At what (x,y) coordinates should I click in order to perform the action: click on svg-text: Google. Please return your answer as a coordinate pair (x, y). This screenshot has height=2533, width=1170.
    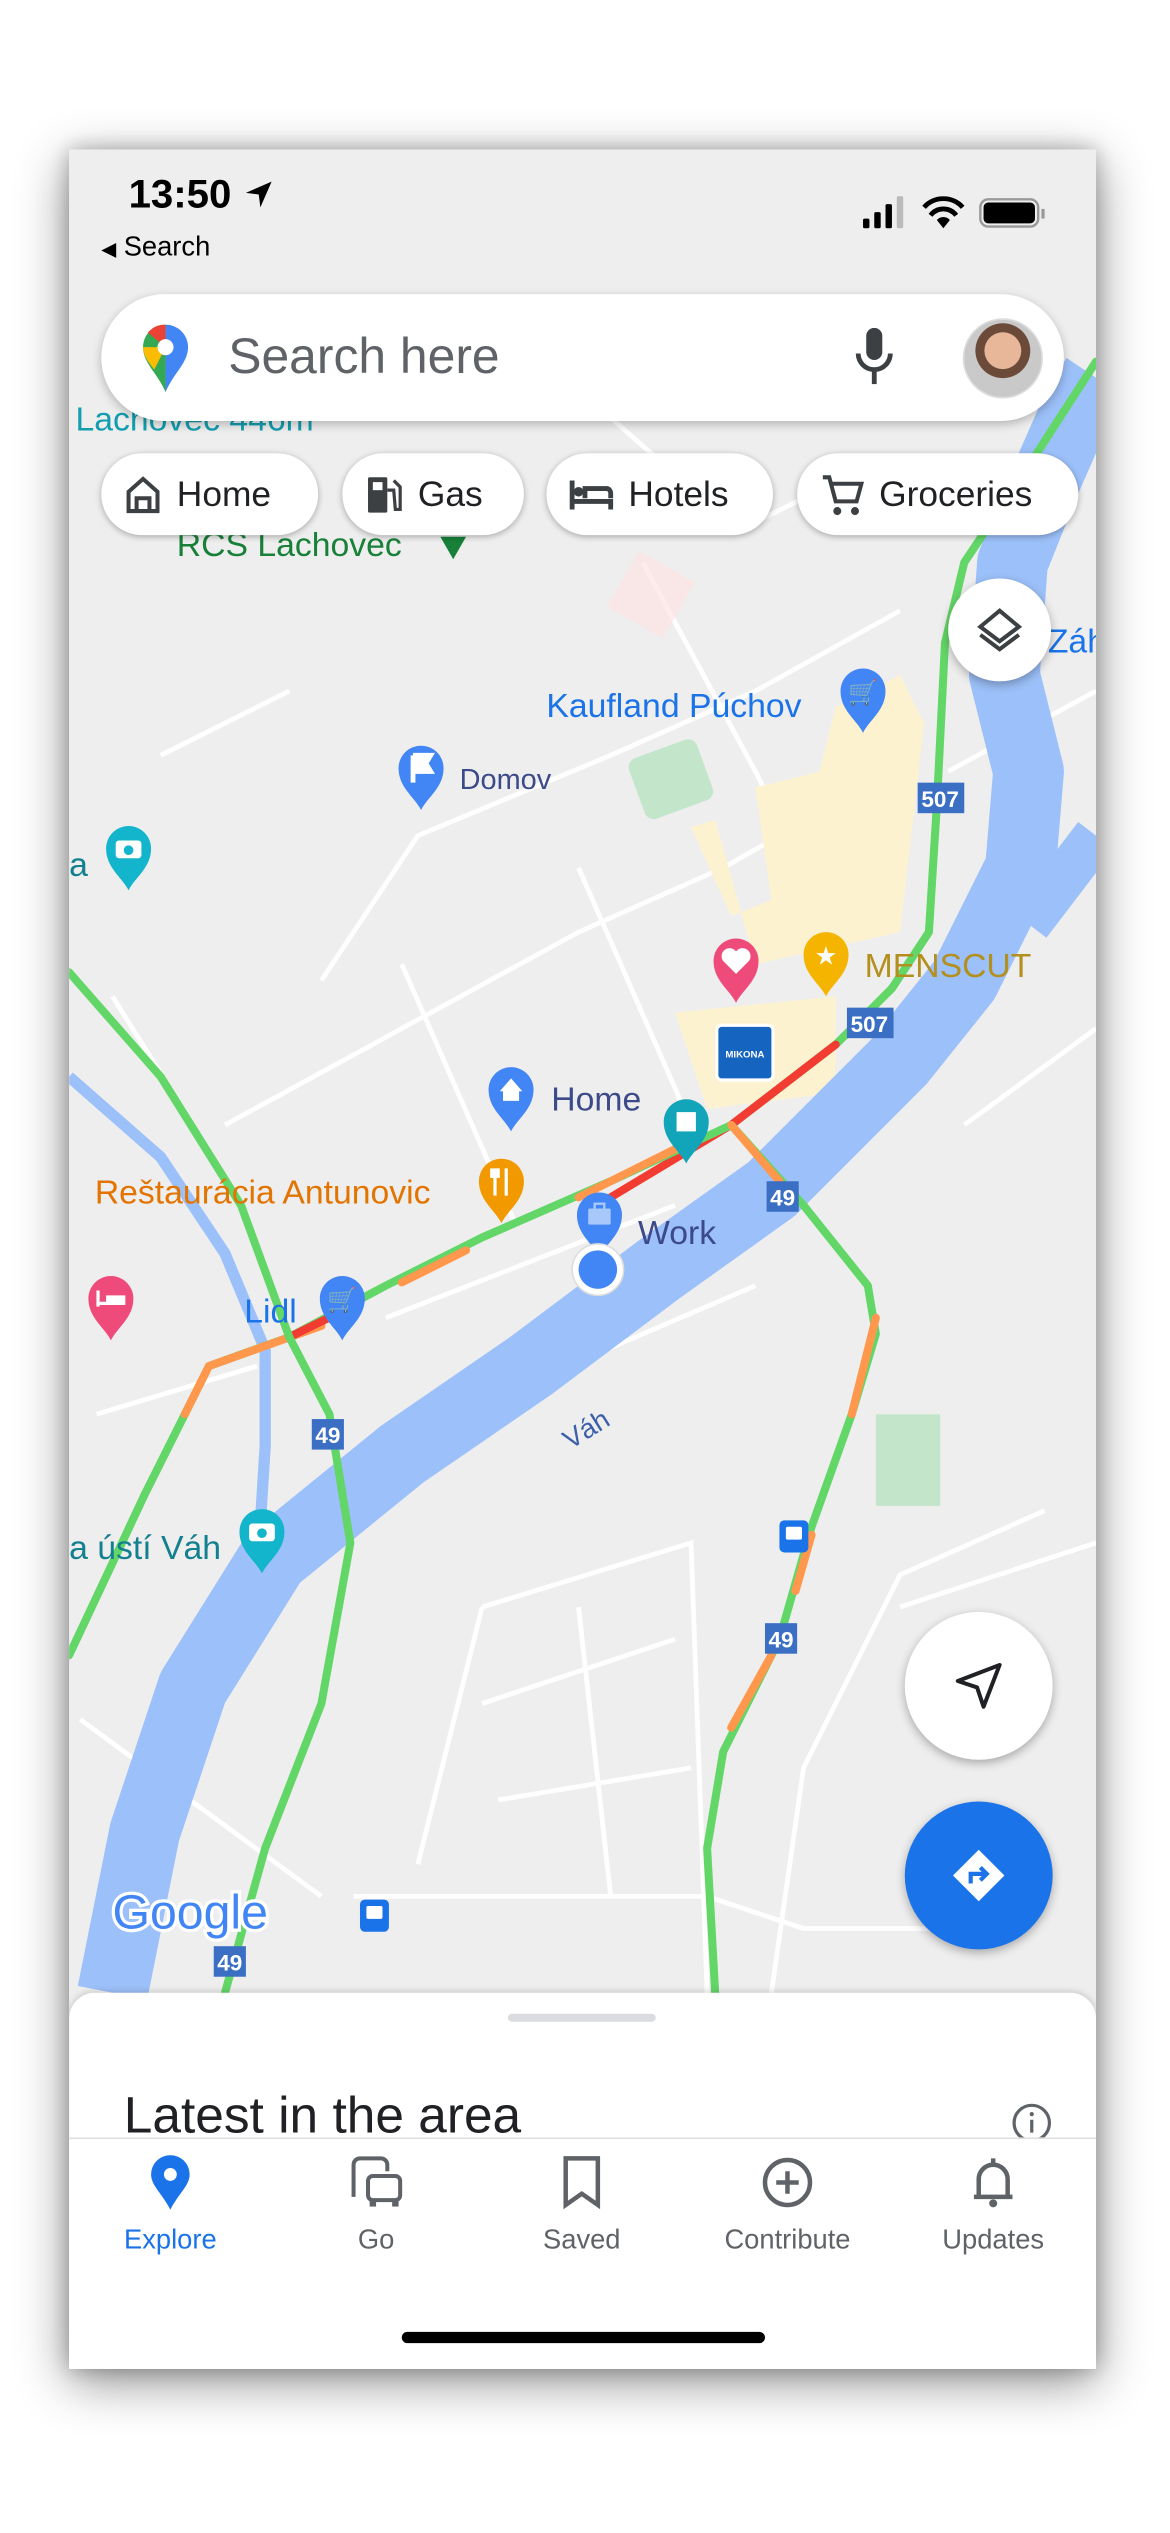
    Looking at the image, I should click on (189, 1913).